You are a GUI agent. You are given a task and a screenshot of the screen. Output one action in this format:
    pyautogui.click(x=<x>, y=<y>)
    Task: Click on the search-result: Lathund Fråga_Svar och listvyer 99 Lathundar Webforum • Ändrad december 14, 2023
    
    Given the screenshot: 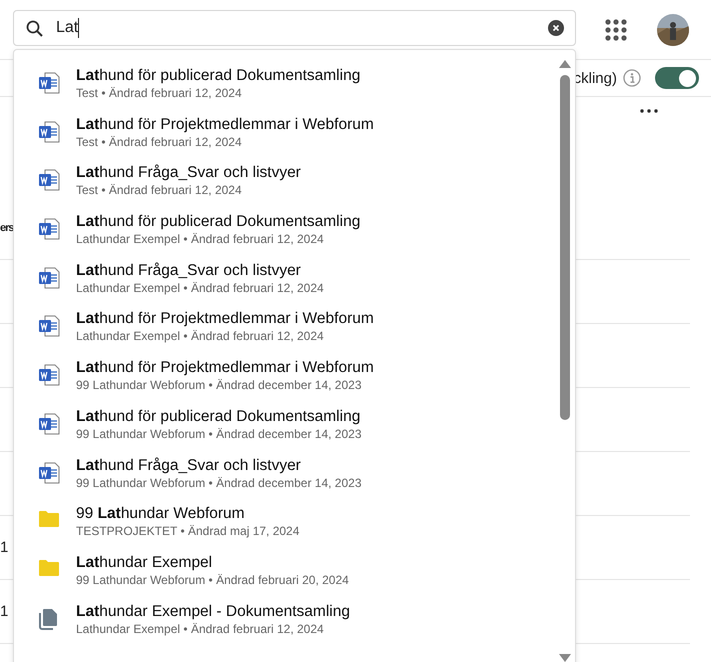 What is the action you would take?
    pyautogui.click(x=284, y=480)
    